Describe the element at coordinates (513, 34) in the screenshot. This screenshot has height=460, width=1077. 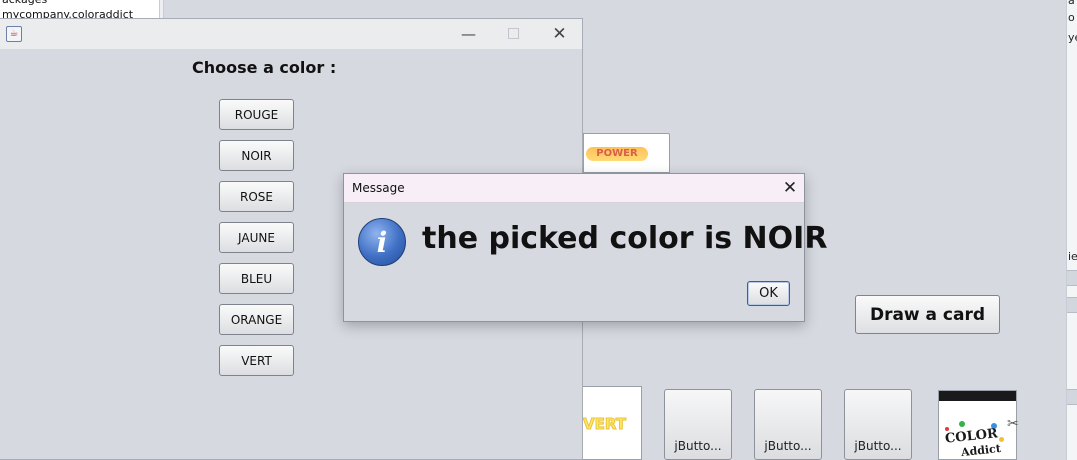
I see `maximize-icon: ☐` at that location.